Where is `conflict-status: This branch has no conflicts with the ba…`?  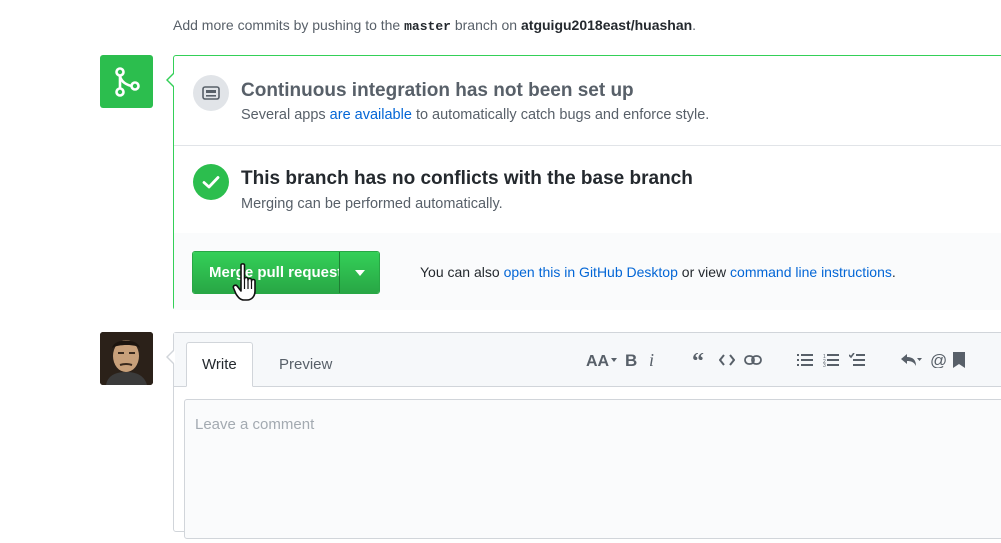 conflict-status: This branch has no conflicts with the ba… is located at coordinates (587, 189).